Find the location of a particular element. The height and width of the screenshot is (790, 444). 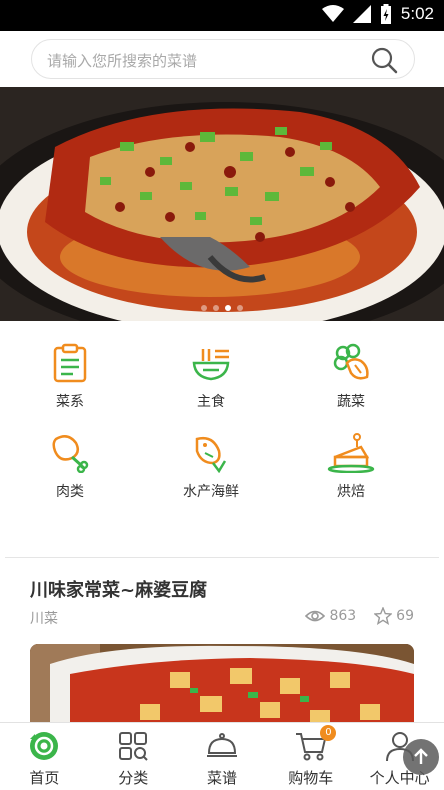

tab-home: 首页 is located at coordinates (44, 756).